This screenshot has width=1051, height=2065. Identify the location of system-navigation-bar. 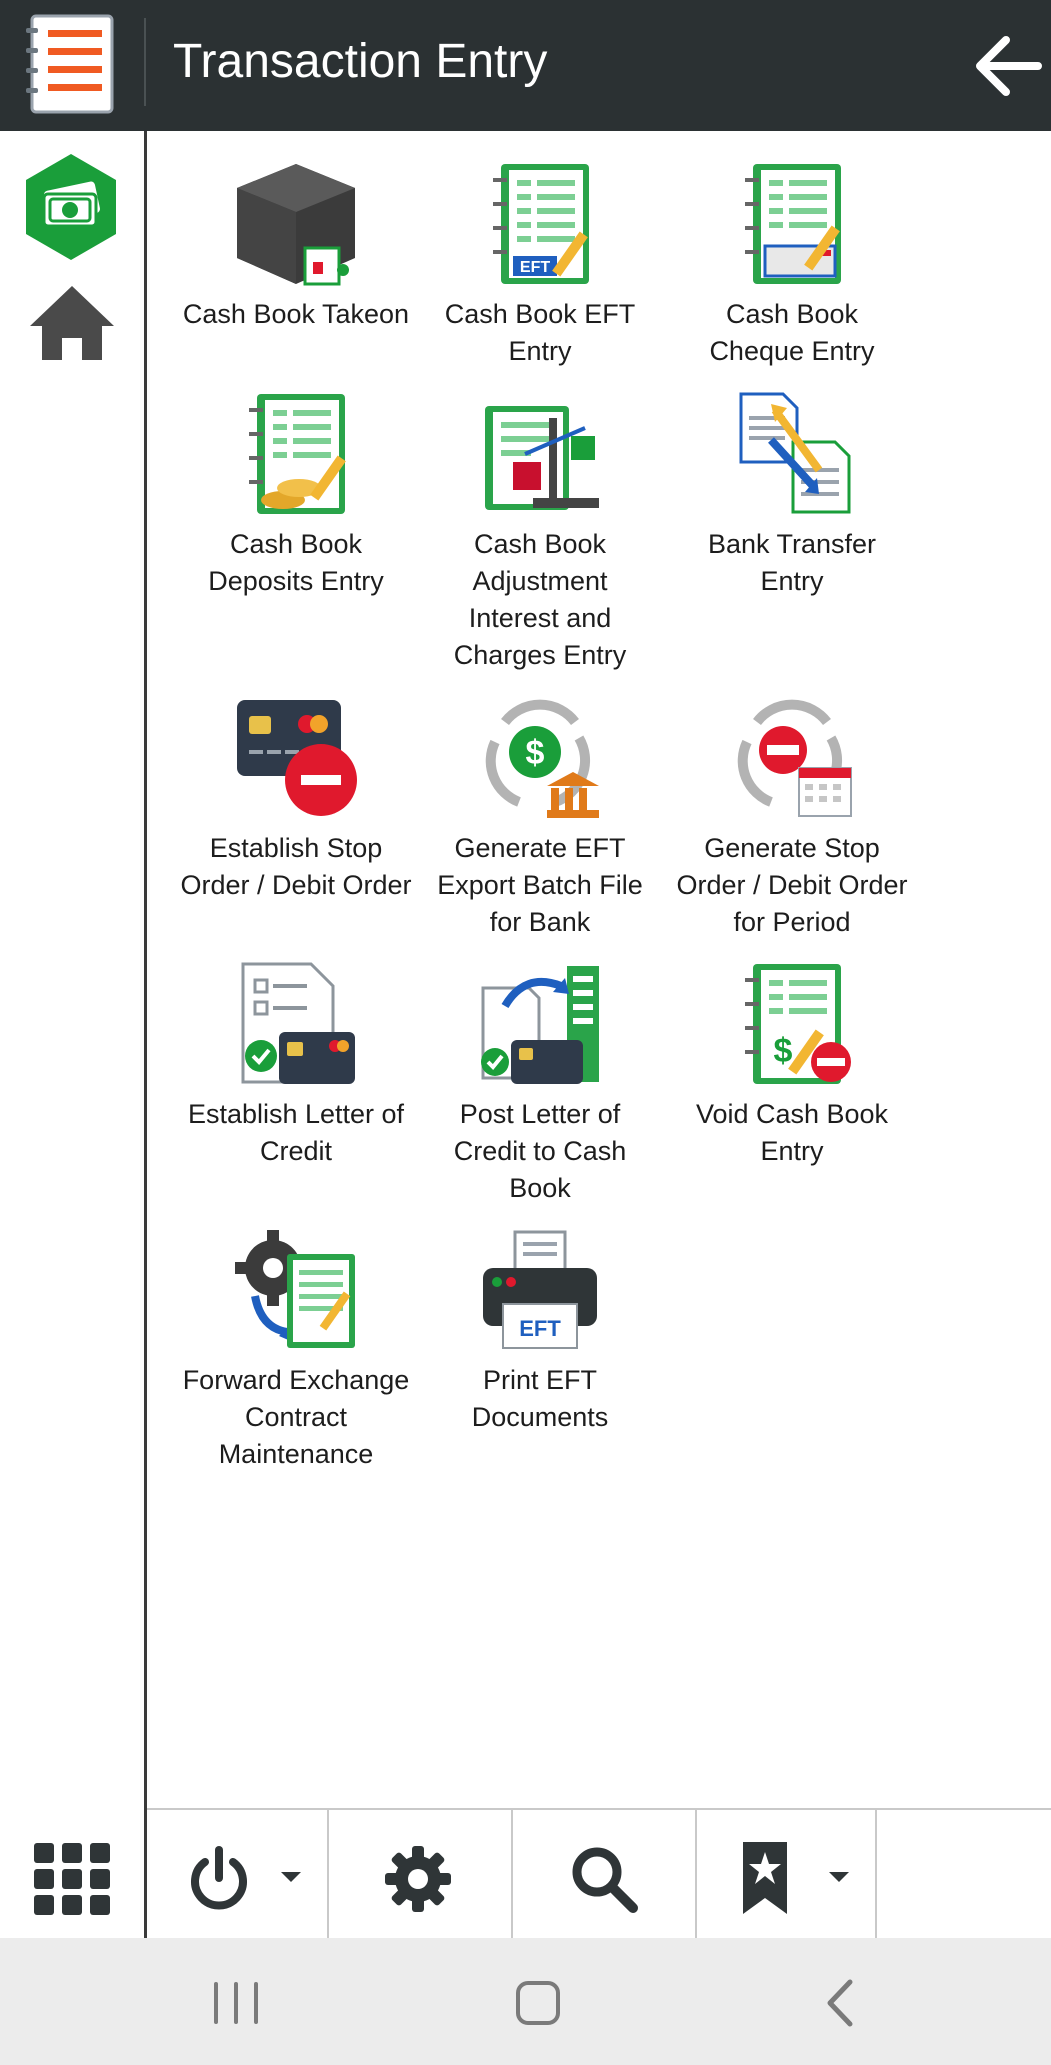
(525, 2001).